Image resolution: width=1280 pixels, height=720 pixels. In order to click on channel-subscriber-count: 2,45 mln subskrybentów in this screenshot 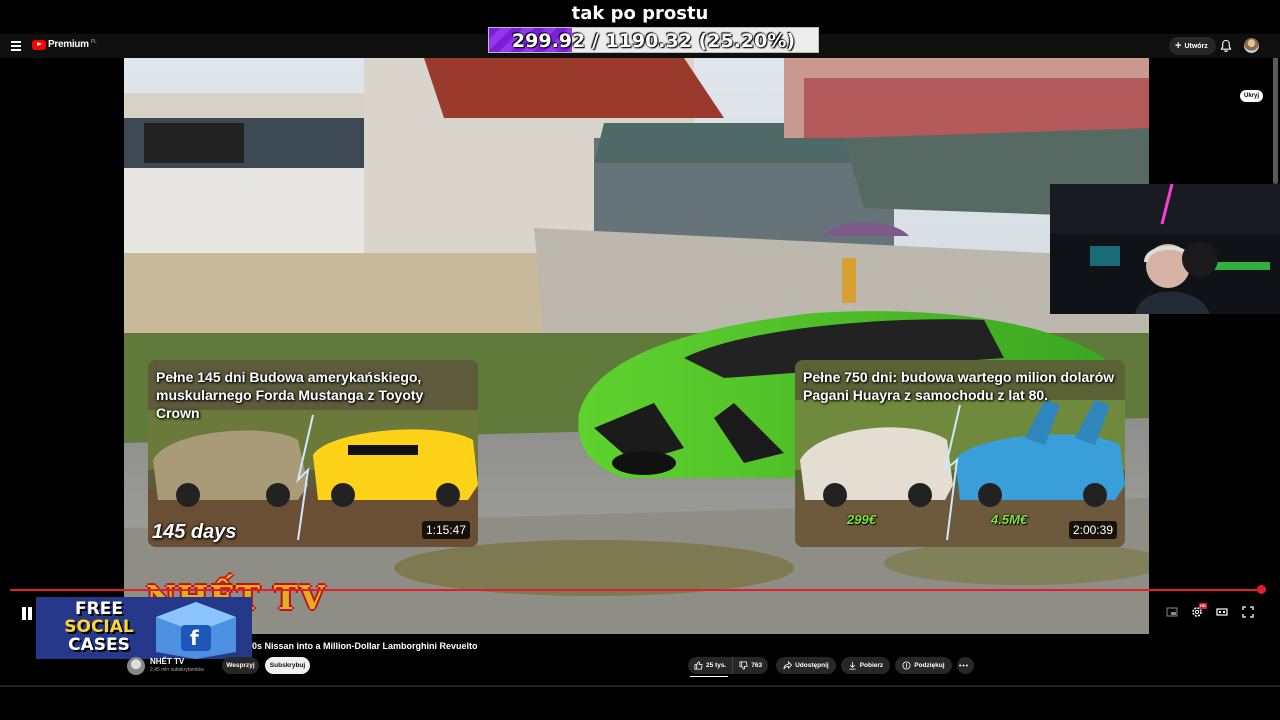, I will do `click(177, 670)`.